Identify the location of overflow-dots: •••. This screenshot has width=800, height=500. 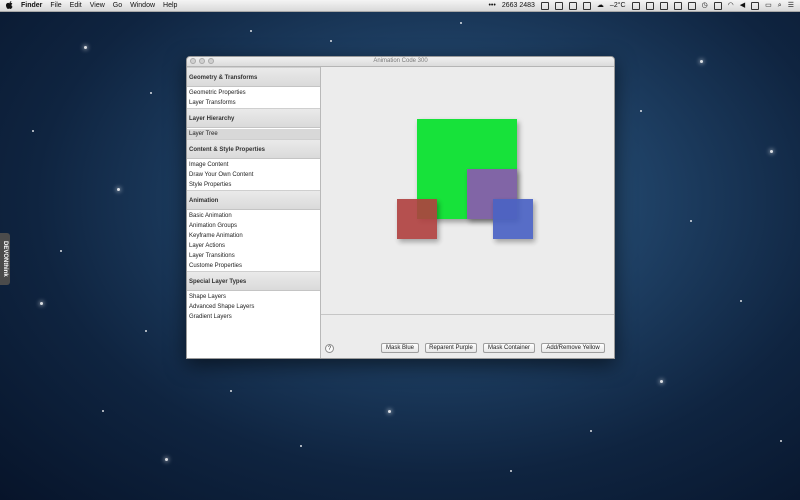
(491, 5).